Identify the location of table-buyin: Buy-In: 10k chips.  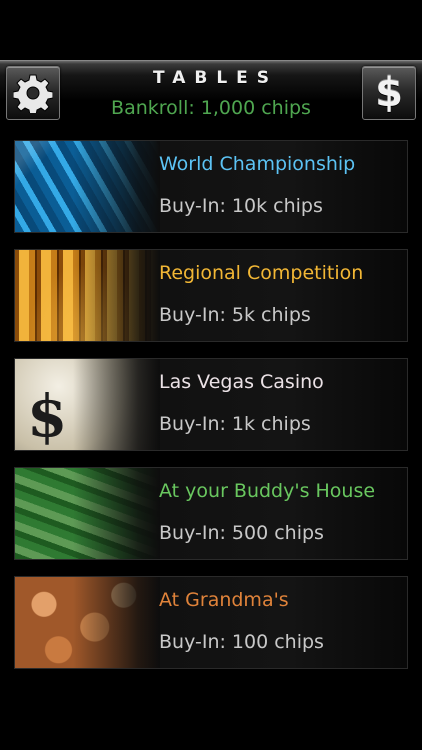
(241, 206).